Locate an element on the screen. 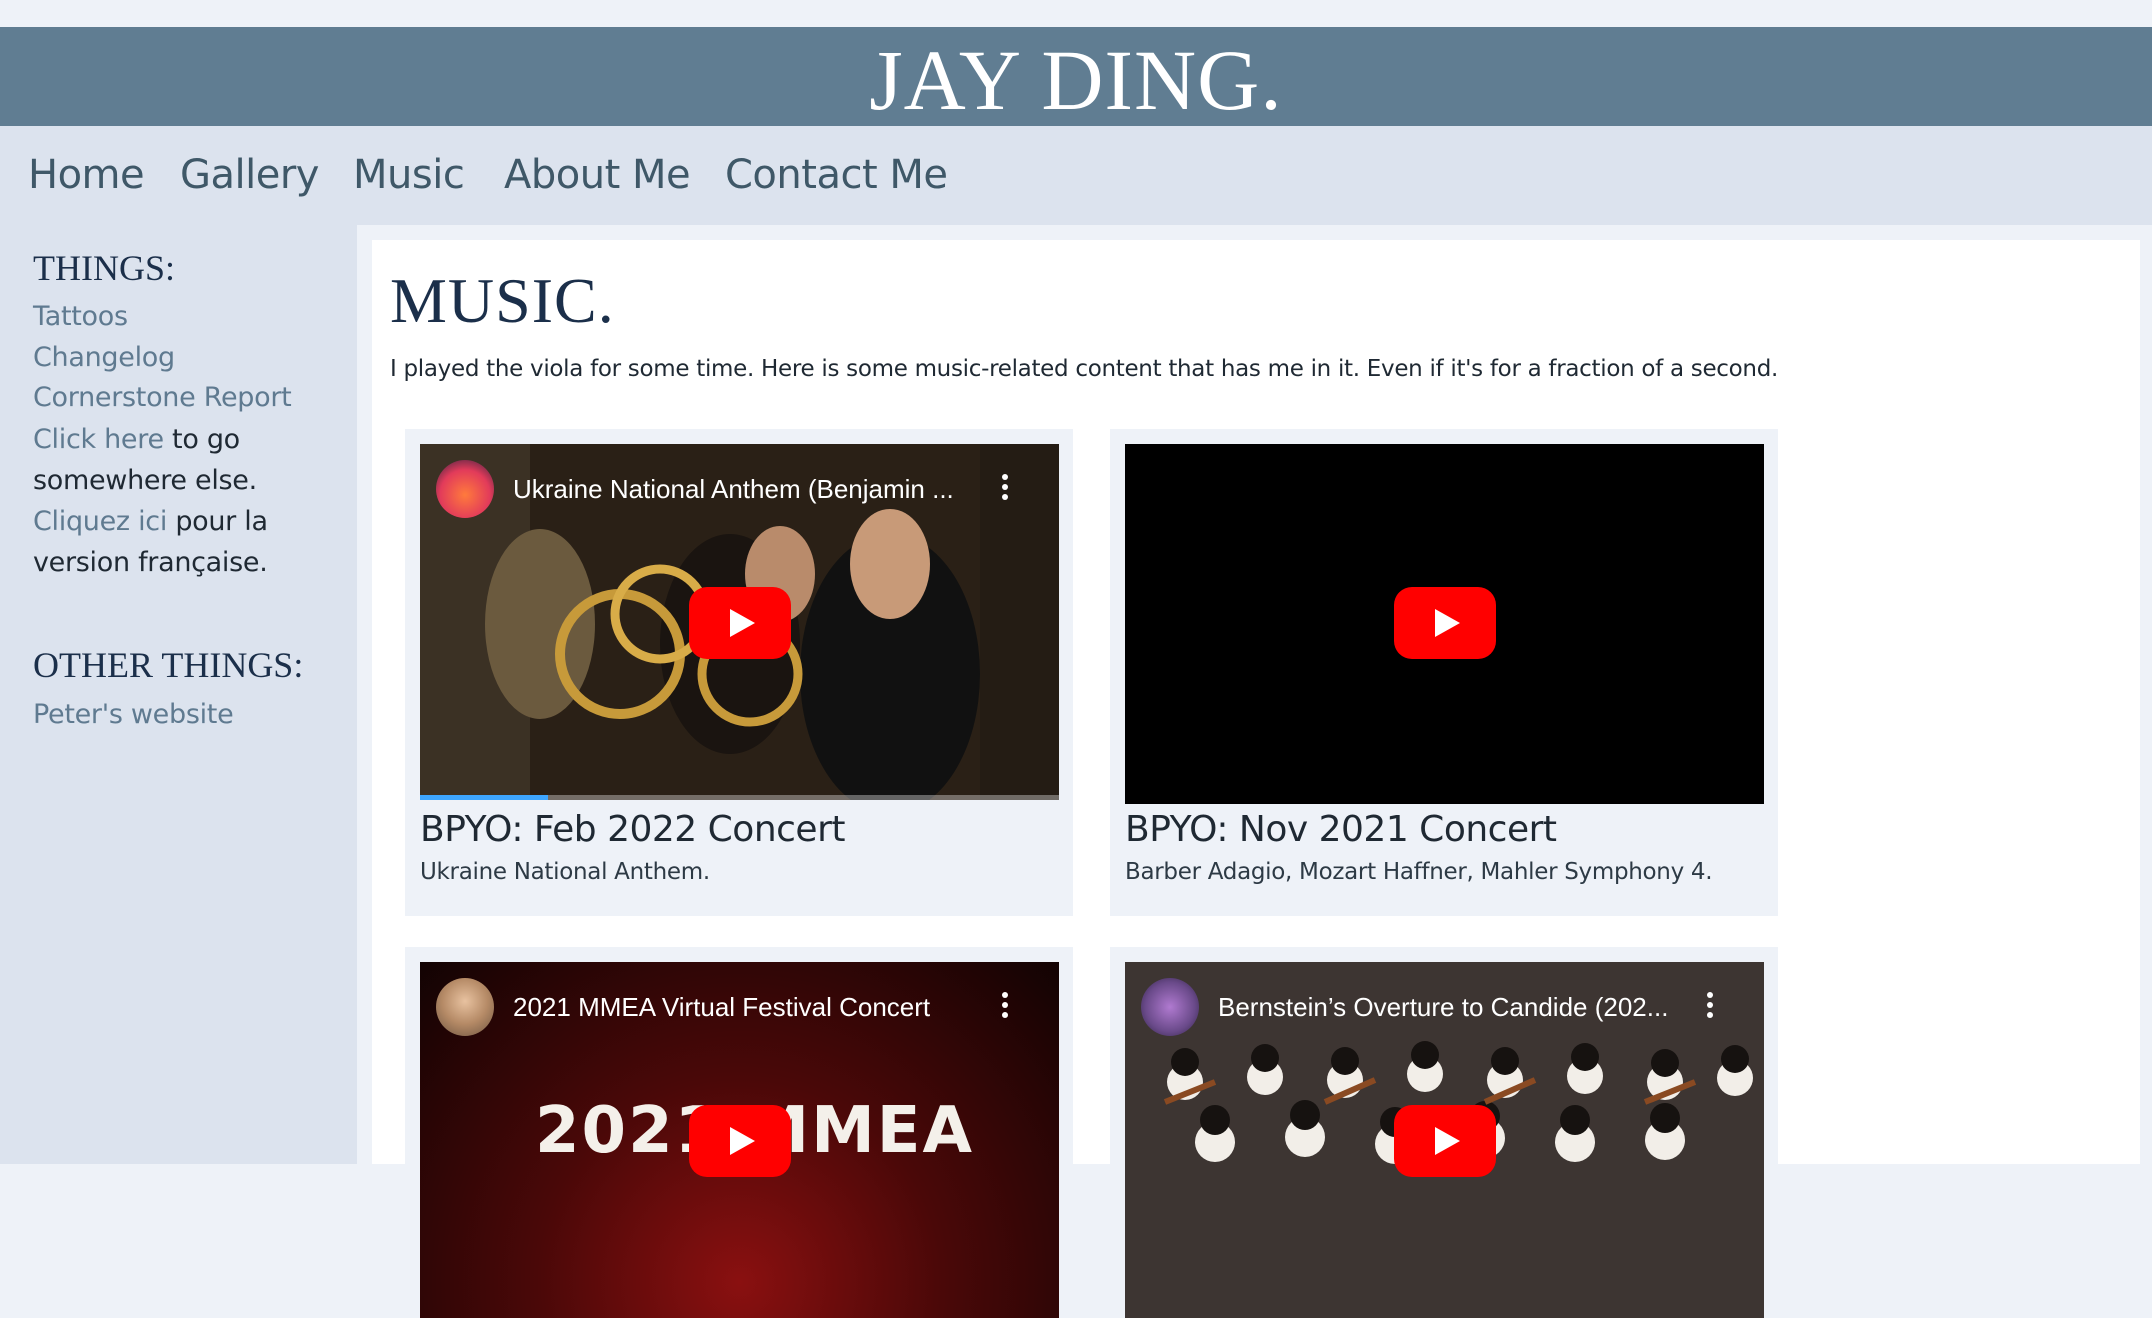  sidebar-click-here-line: Click here to go is located at coordinates (136, 439).